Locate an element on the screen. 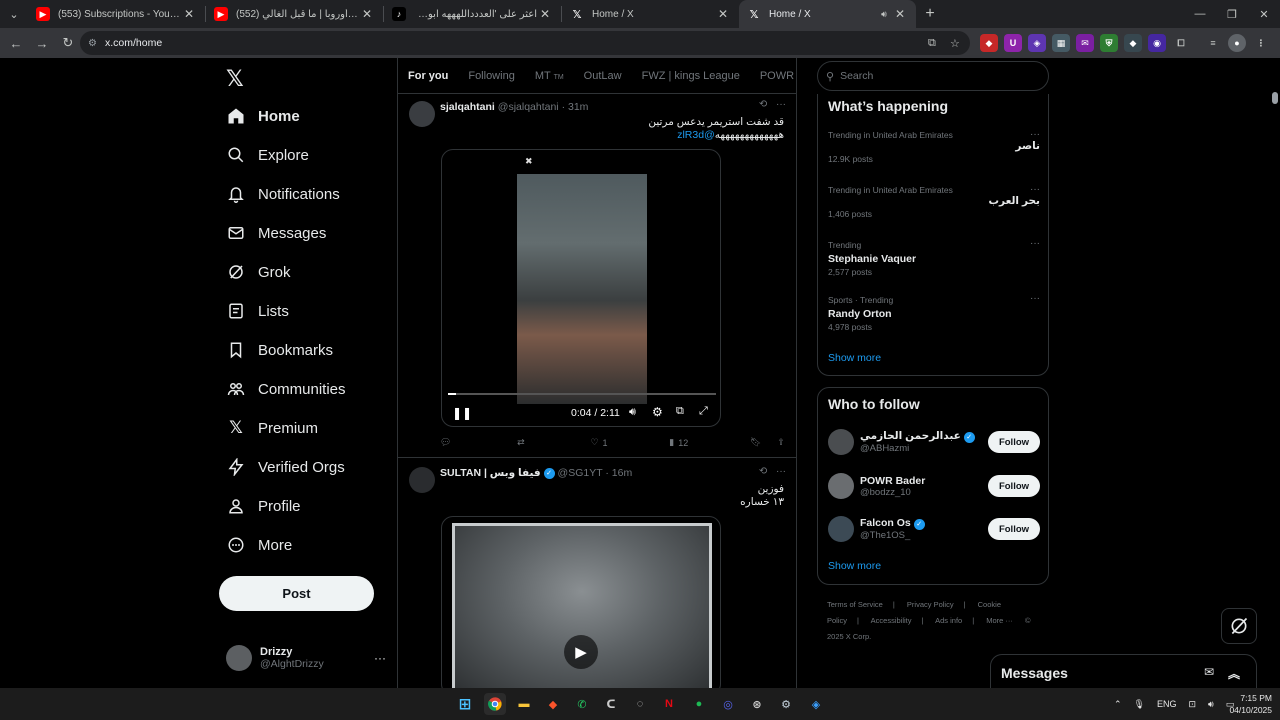 The width and height of the screenshot is (1280, 720). extension-icon: ▦ is located at coordinates (1061, 43).